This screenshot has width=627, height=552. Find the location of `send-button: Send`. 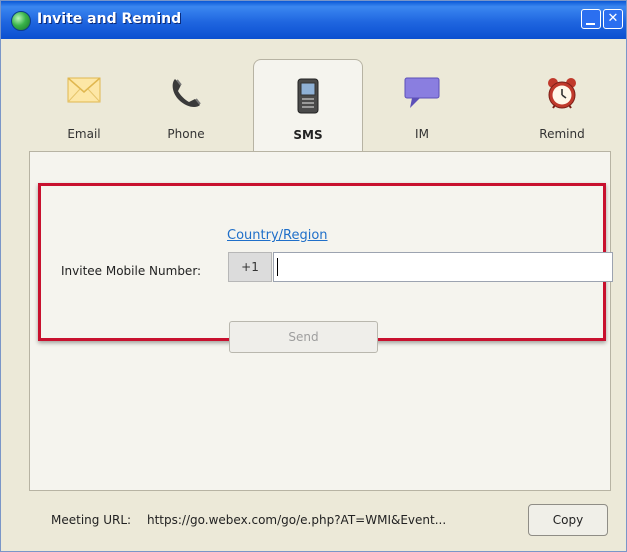

send-button: Send is located at coordinates (303, 337).